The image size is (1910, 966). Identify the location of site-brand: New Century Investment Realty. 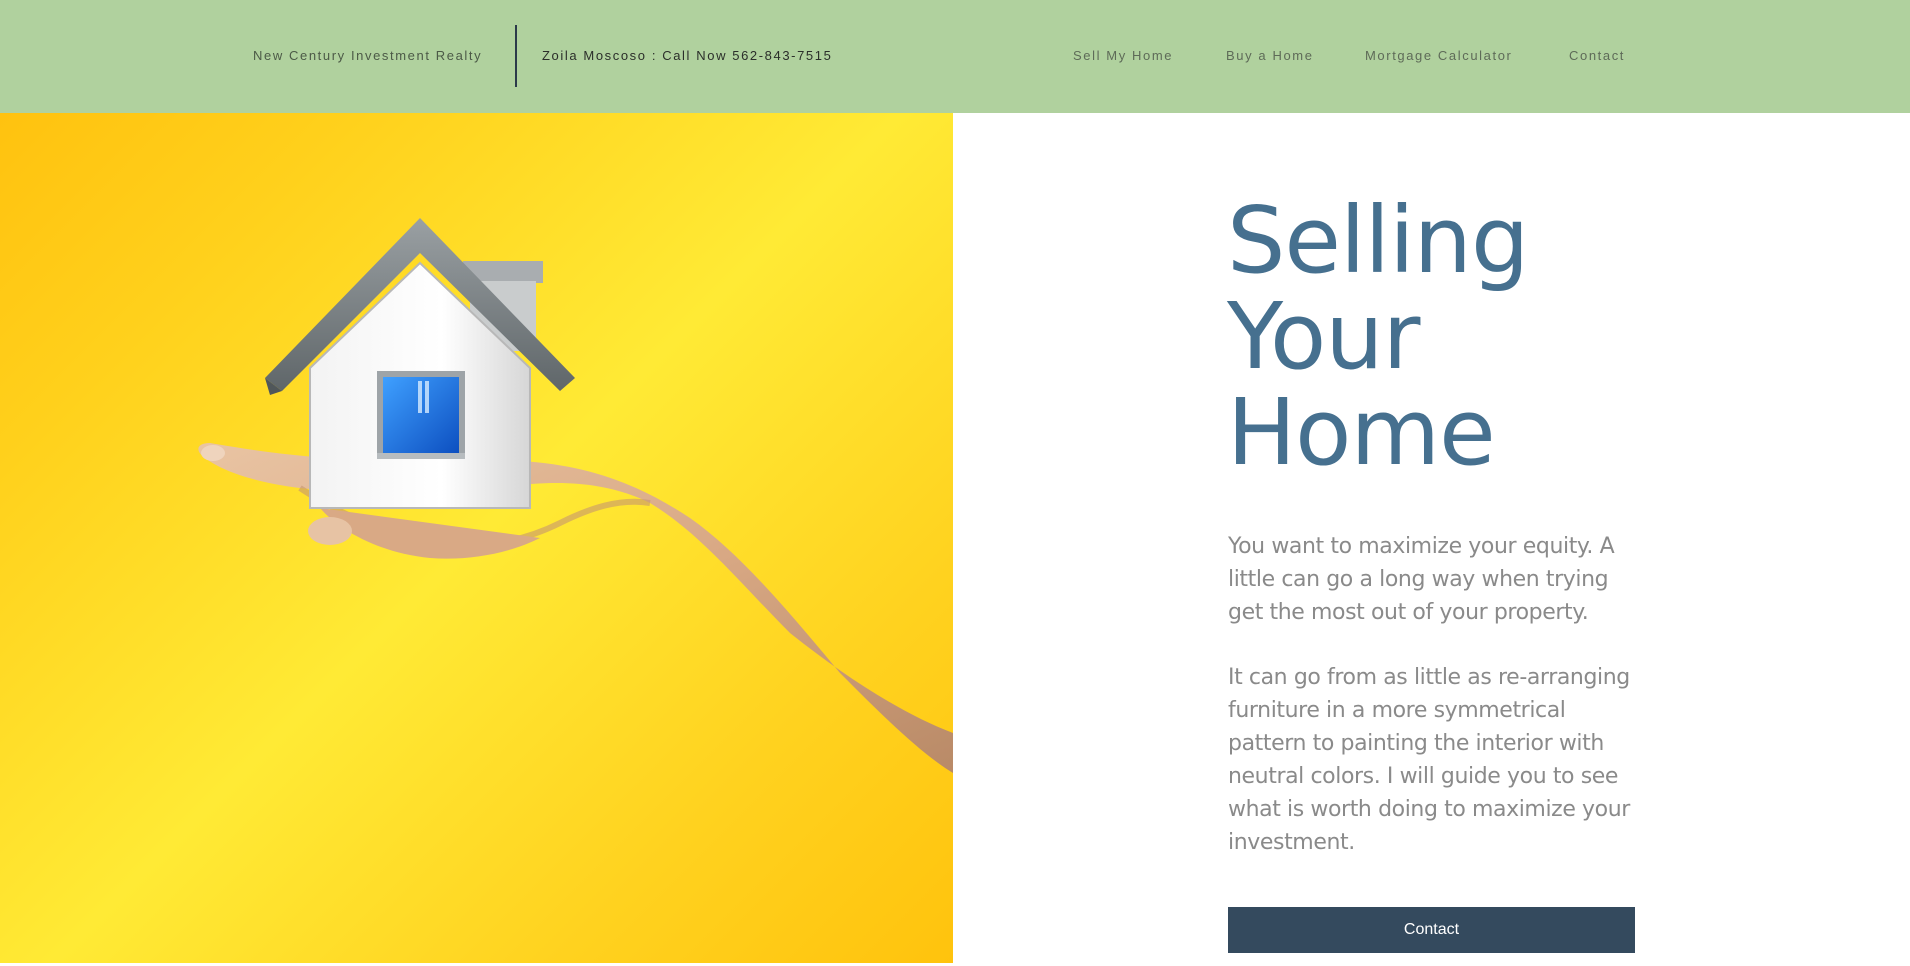
(367, 55).